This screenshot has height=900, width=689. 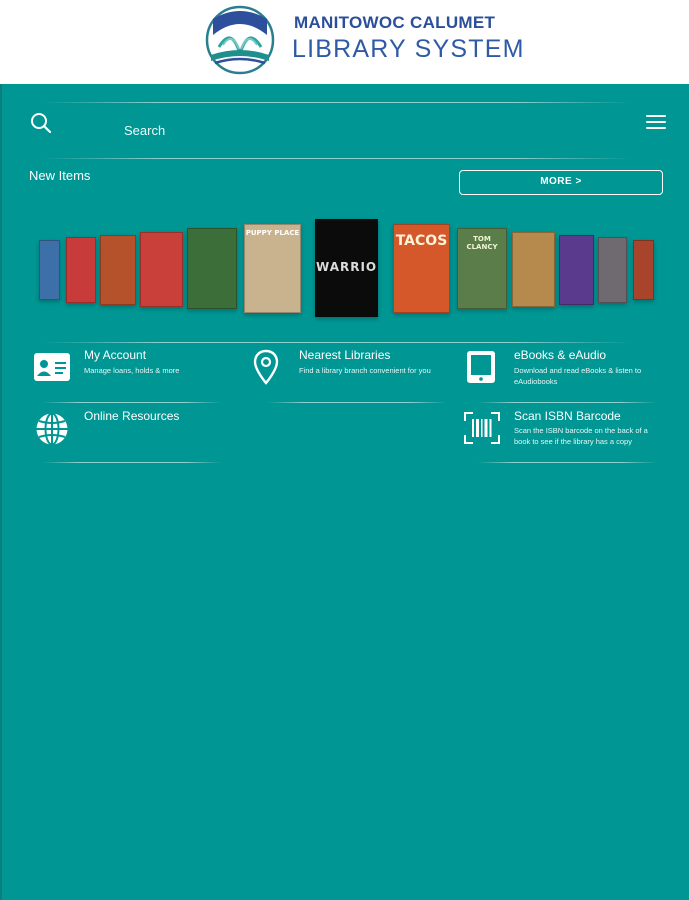 What do you see at coordinates (408, 49) in the screenshot?
I see `brand-name-line2: LIBRARY SYSTEM` at bounding box center [408, 49].